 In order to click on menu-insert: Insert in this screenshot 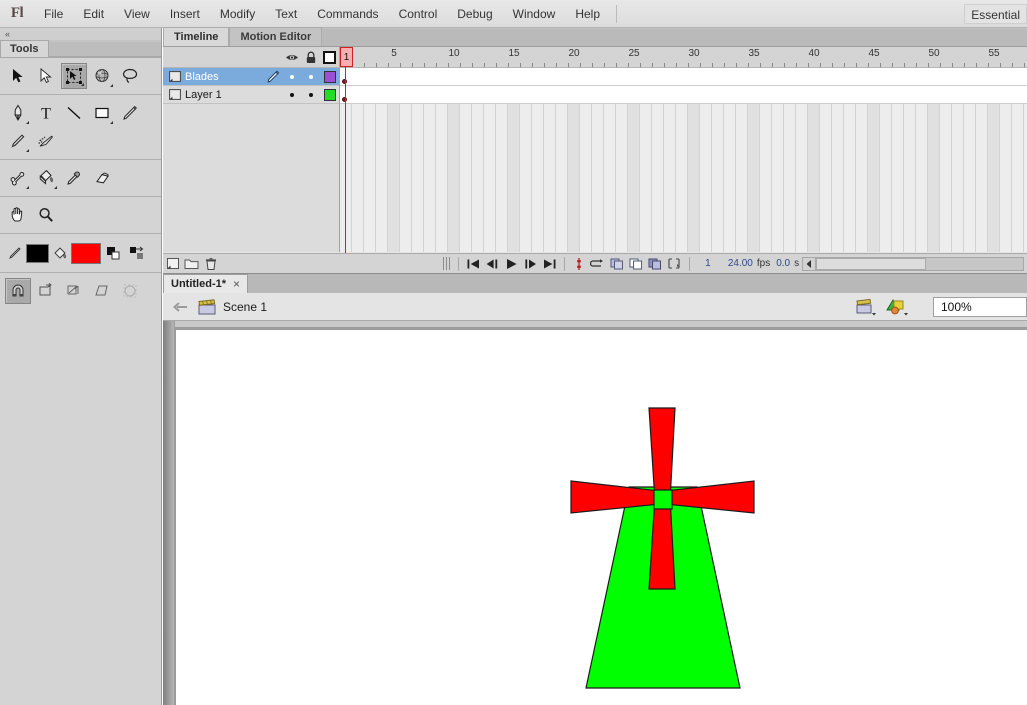, I will do `click(185, 14)`.